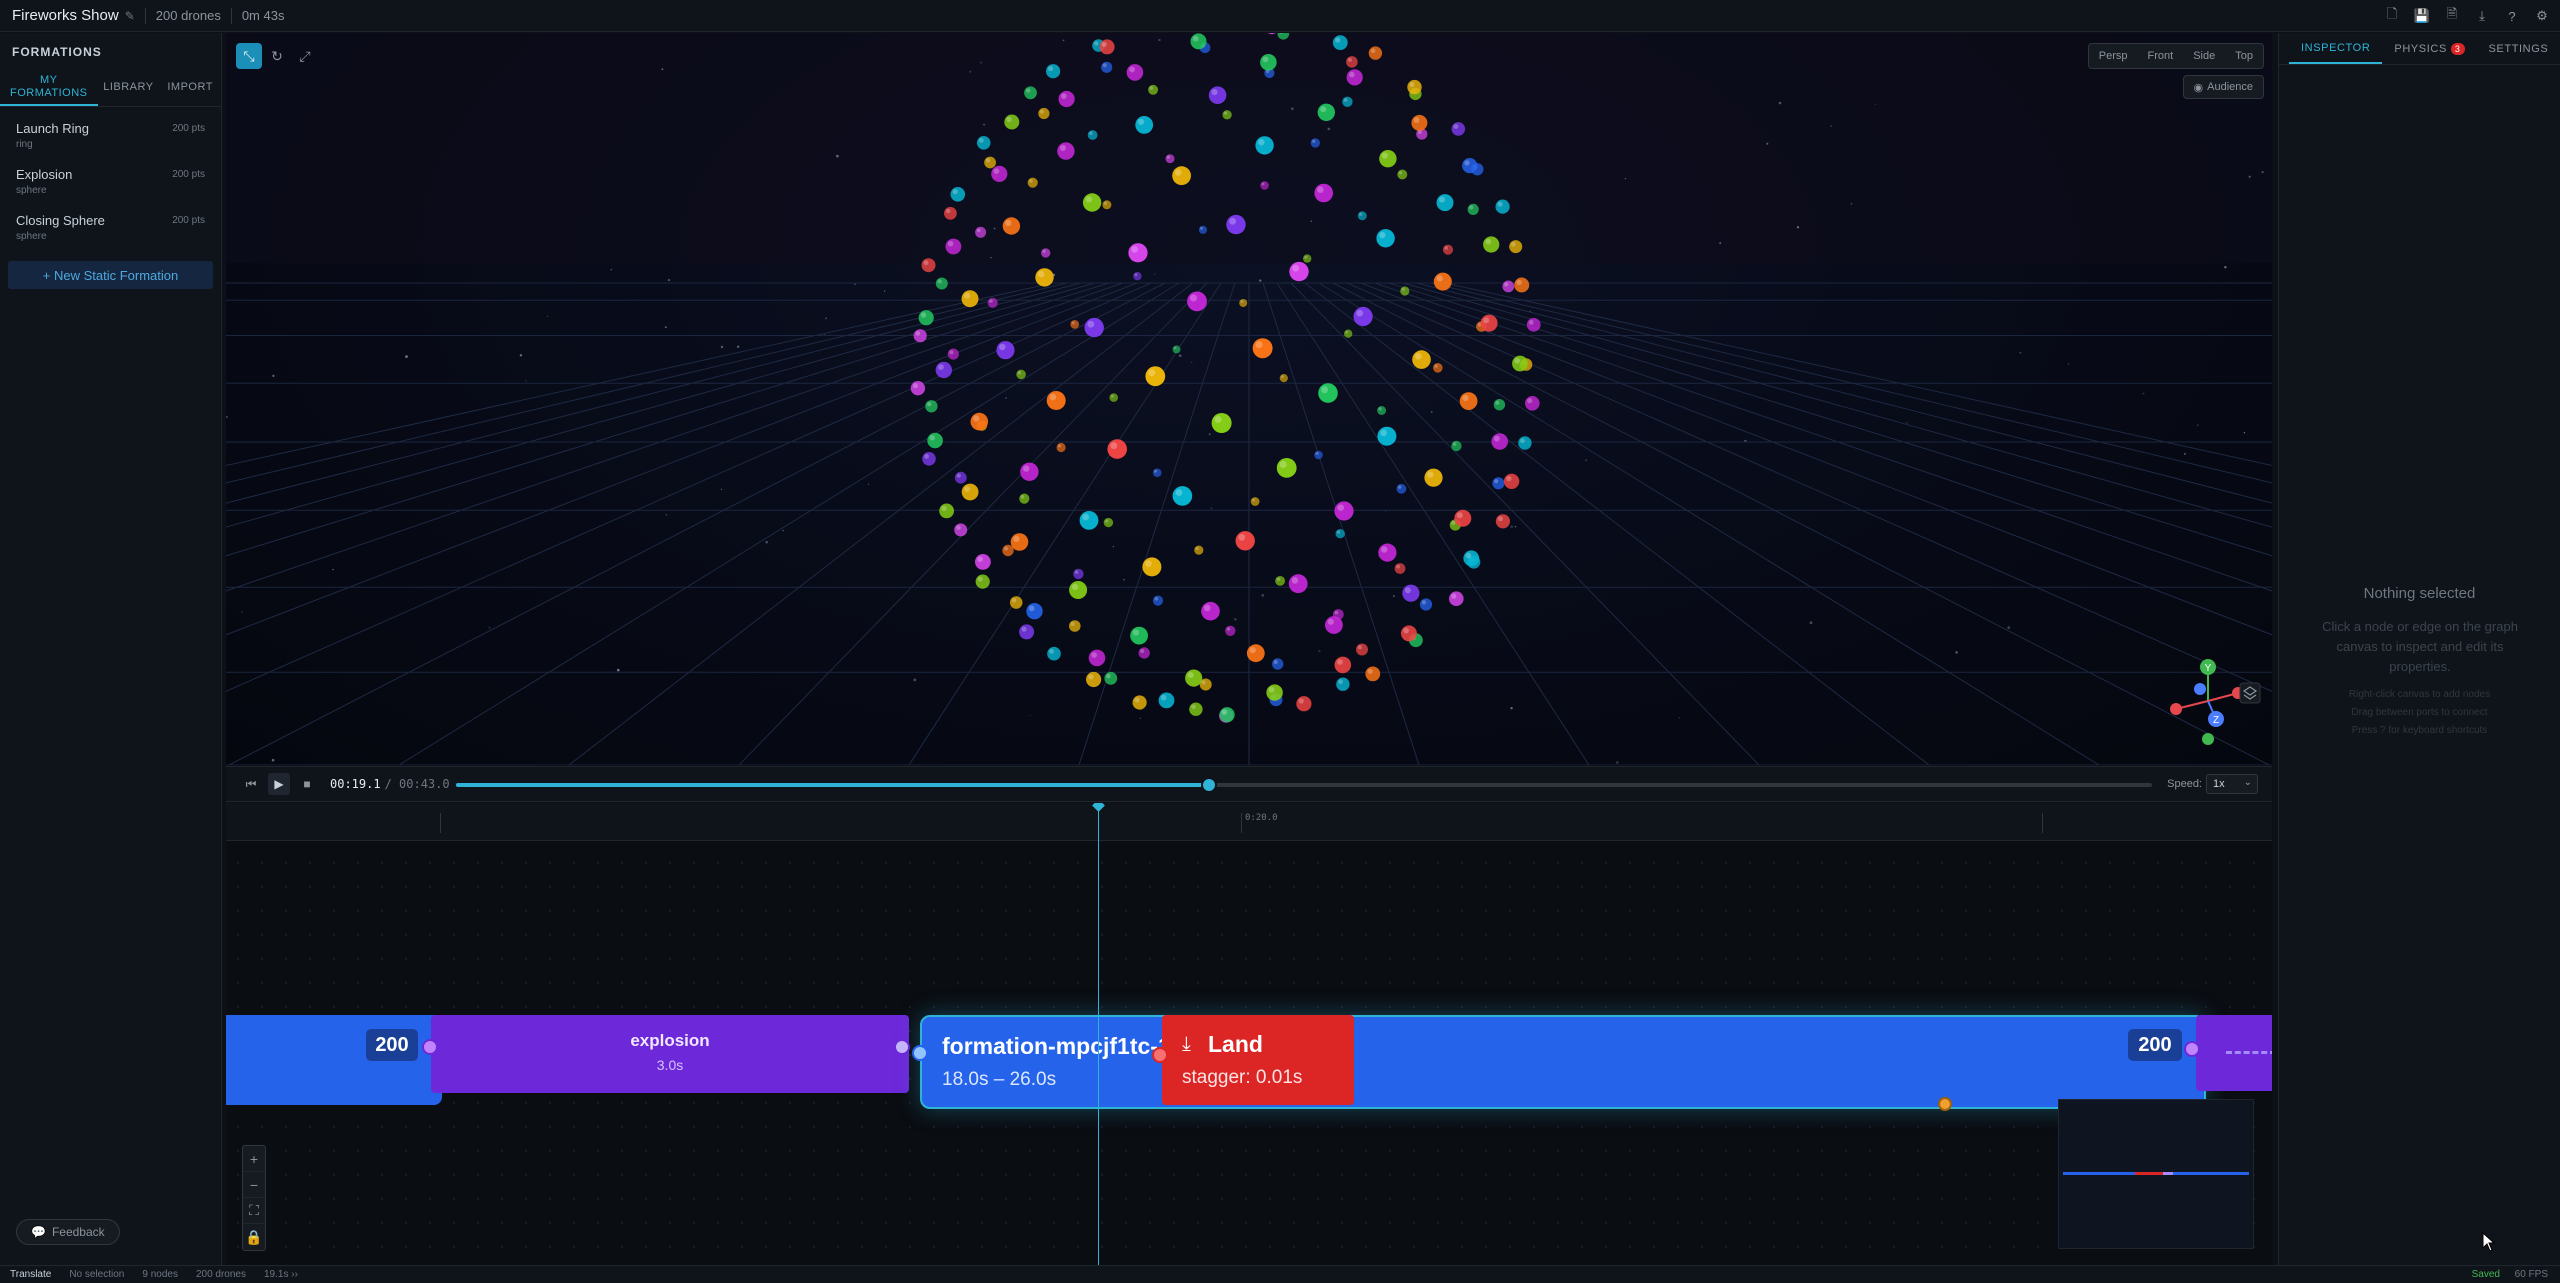 This screenshot has height=1283, width=2560. I want to click on y-axis-neg-handle, so click(2208, 739).